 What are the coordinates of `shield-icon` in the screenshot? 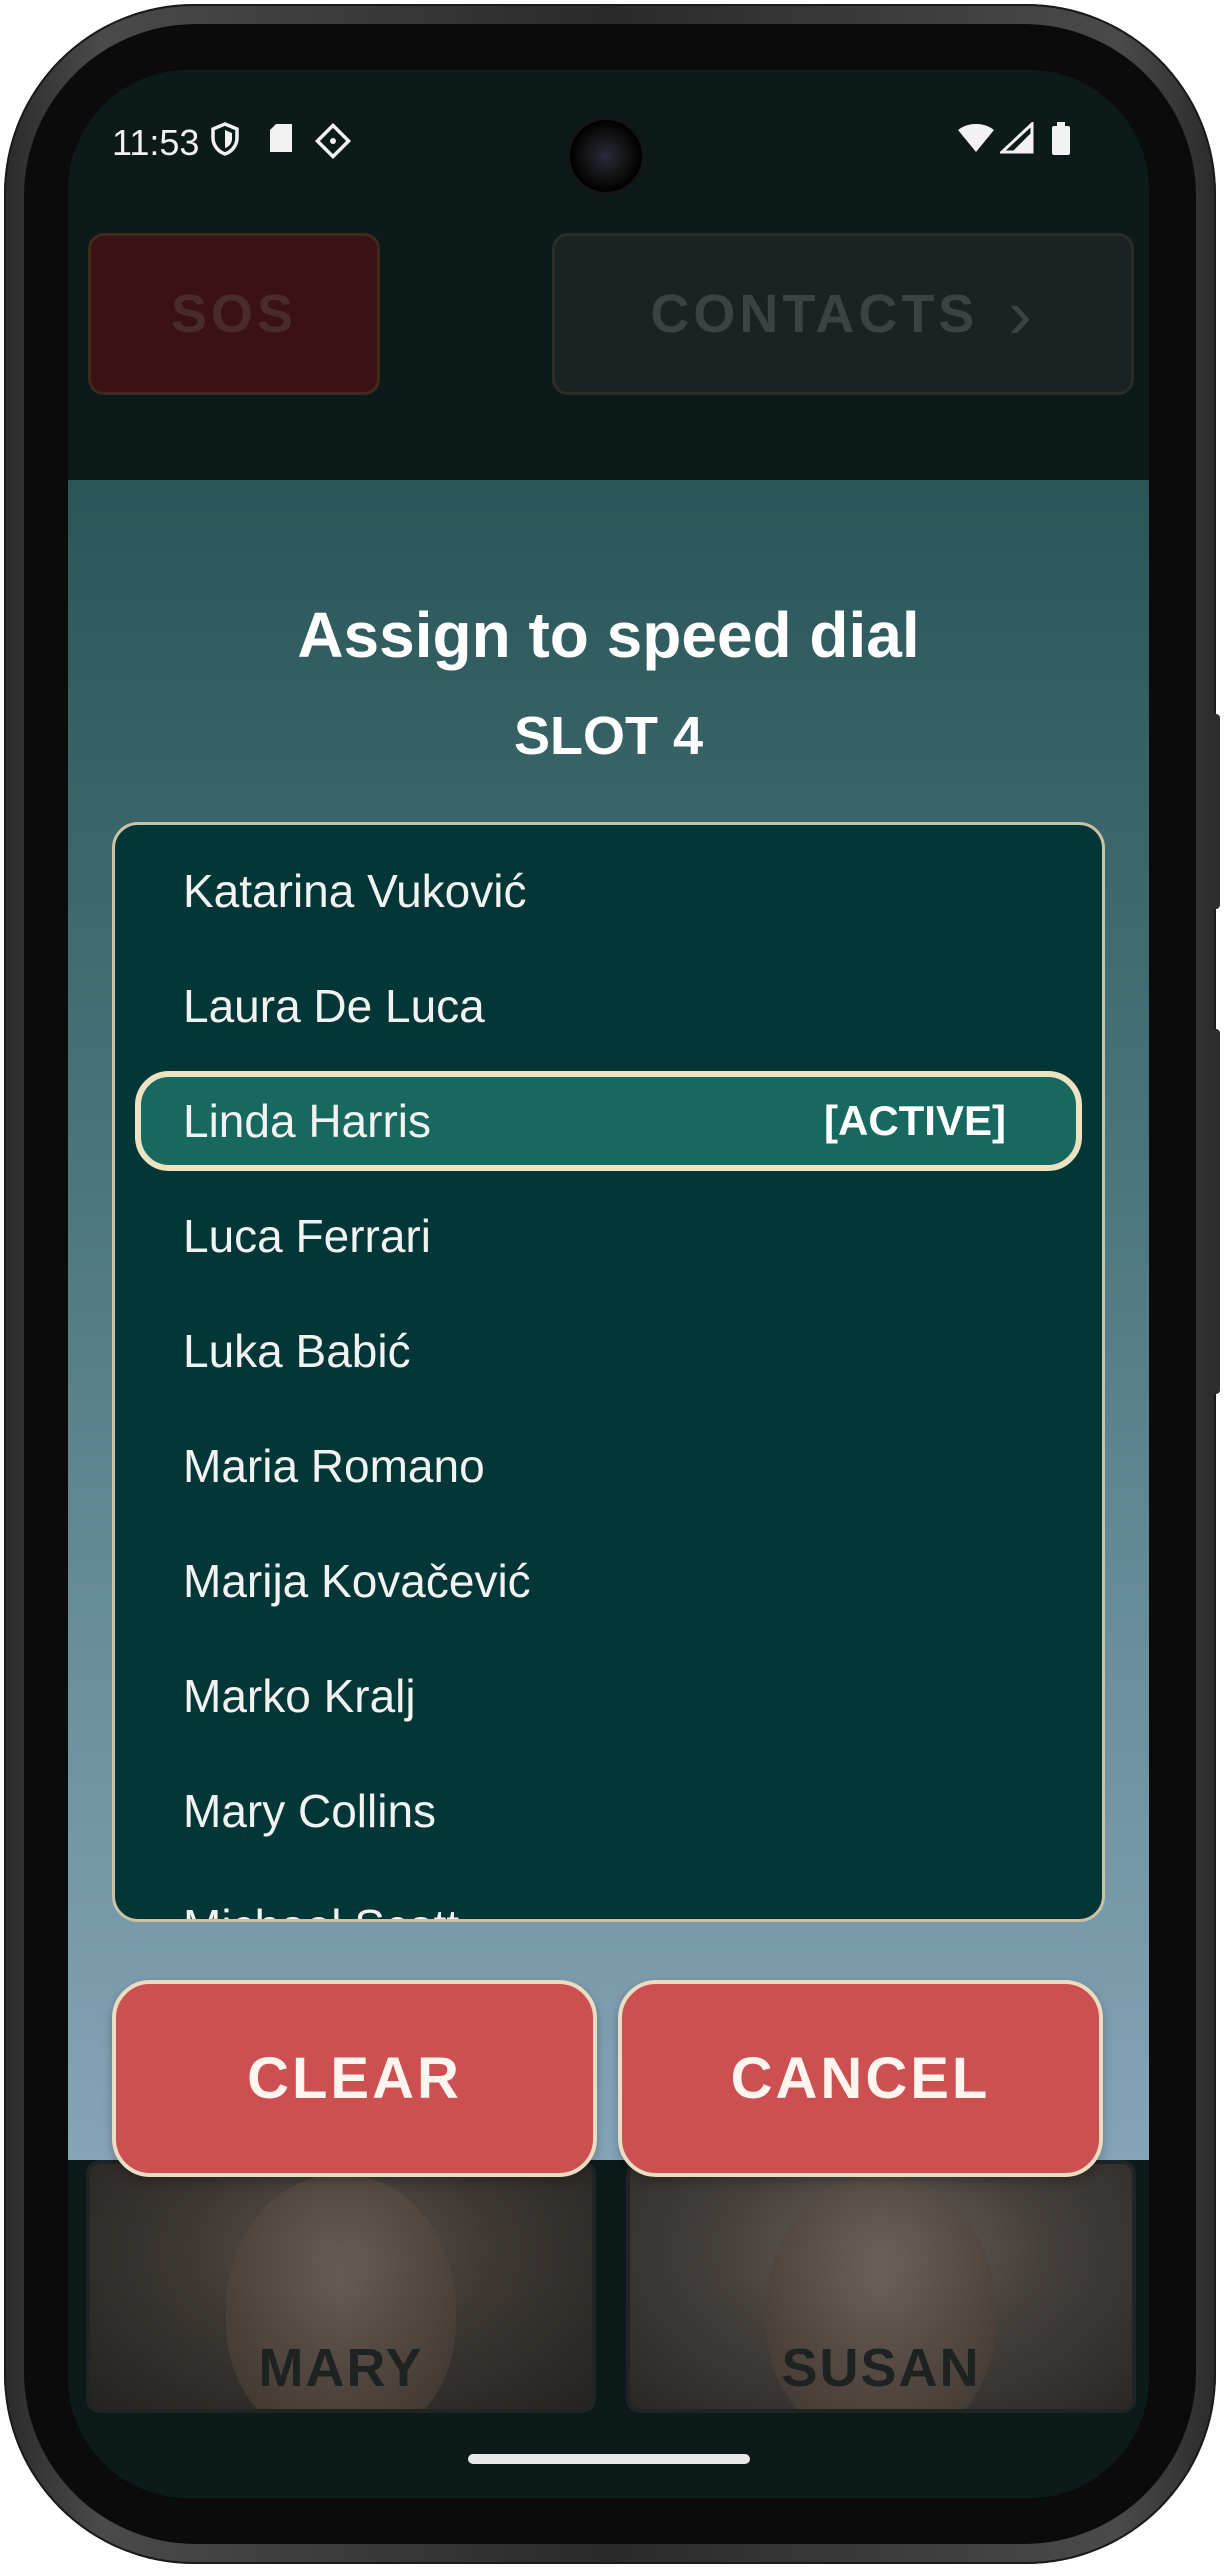 It's located at (225, 143).